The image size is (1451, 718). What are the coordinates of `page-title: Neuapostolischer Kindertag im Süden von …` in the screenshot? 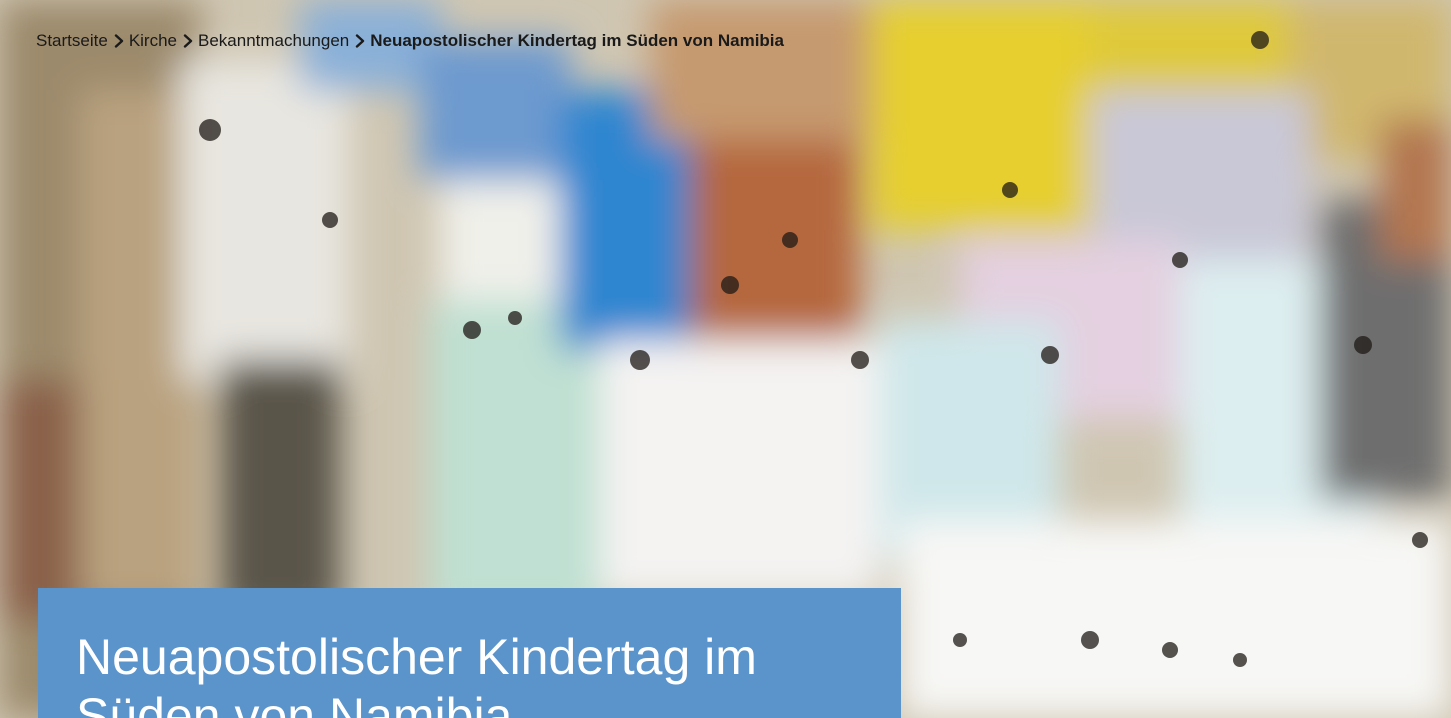 It's located at (416, 673).